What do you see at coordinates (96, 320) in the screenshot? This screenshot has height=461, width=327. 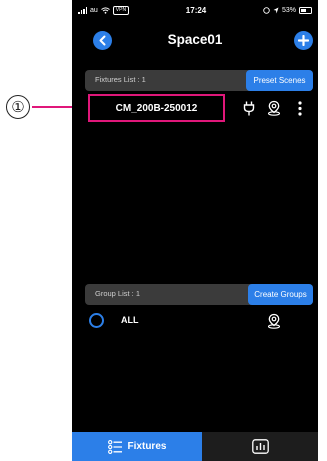 I see `group-radio` at bounding box center [96, 320].